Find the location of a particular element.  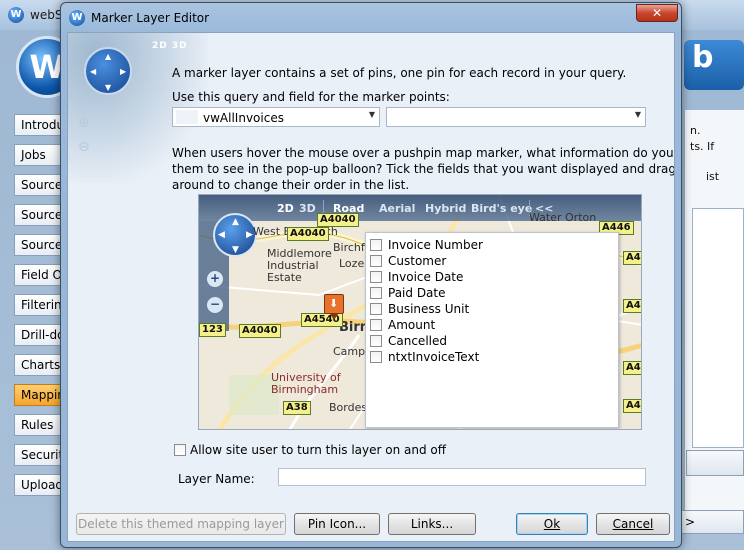

road-shield: A38 is located at coordinates (297, 408).